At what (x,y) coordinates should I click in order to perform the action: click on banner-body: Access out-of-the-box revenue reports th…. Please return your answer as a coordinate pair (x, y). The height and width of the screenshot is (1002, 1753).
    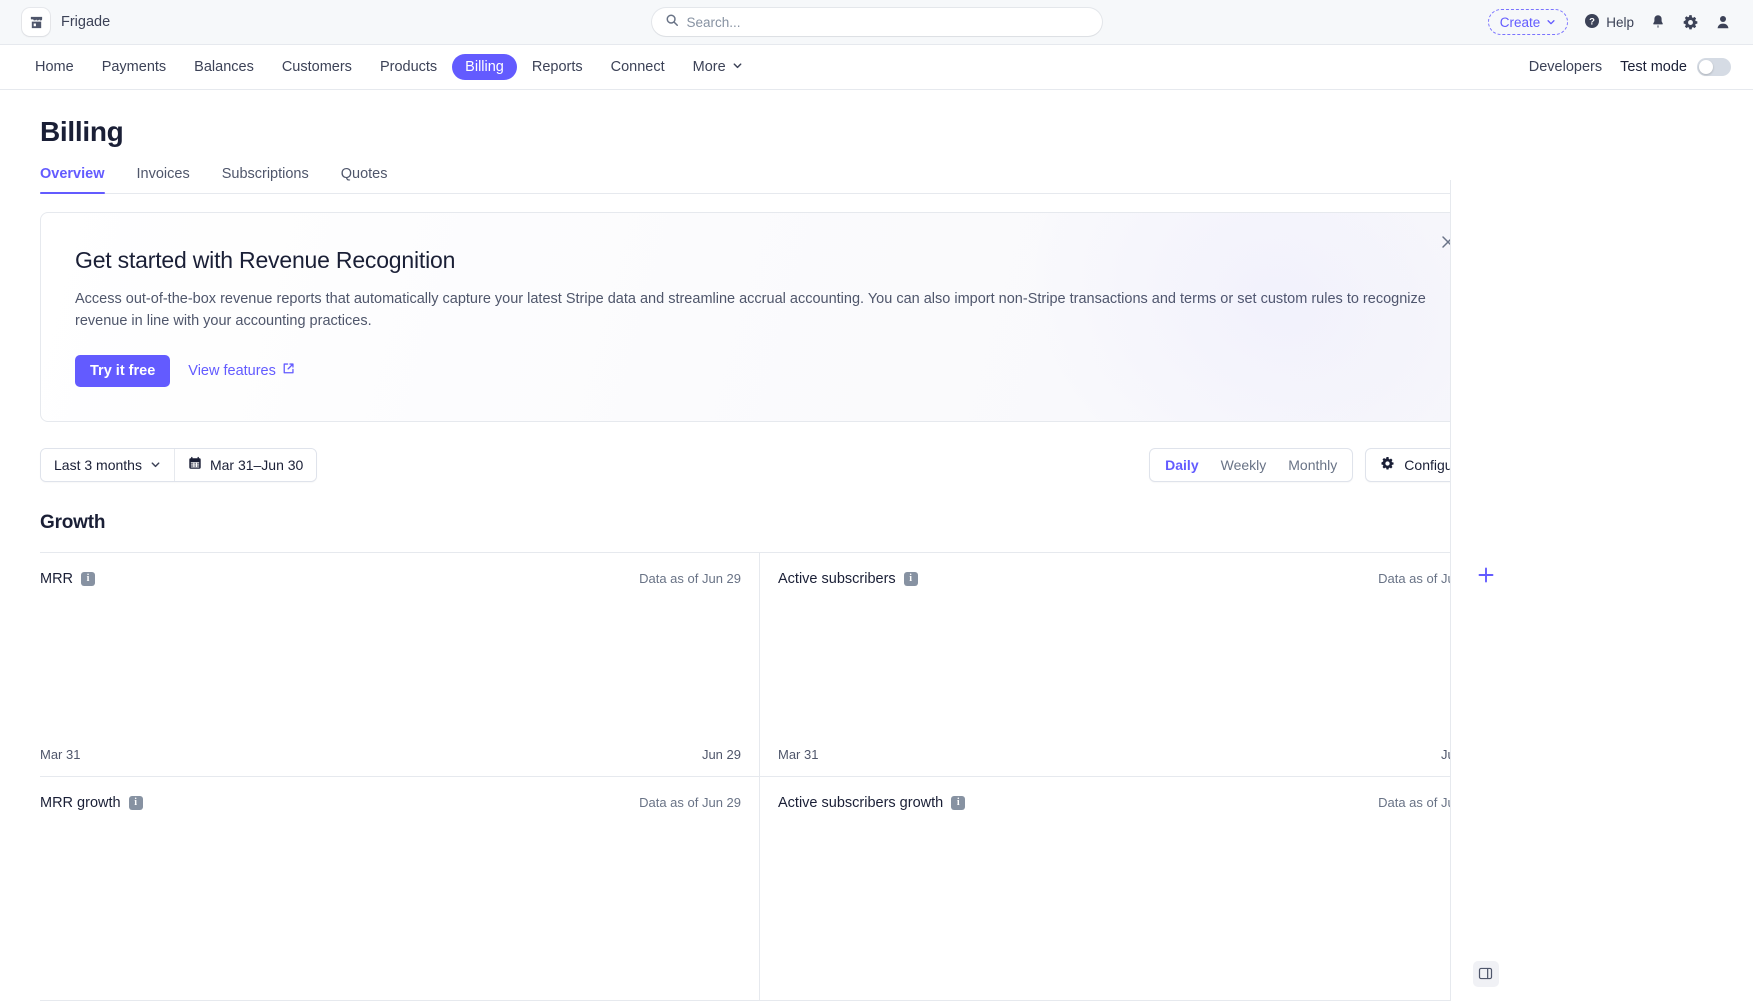
    Looking at the image, I should click on (750, 310).